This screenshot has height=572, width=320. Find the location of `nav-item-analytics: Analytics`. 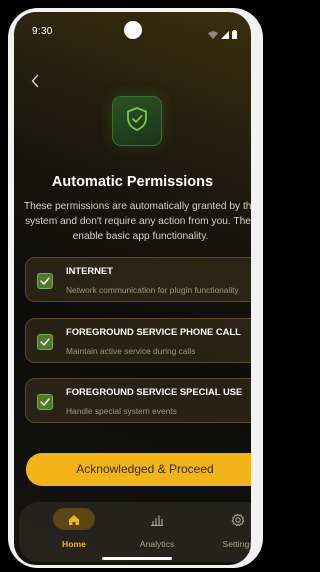

nav-item-analytics: Analytics is located at coordinates (157, 532).